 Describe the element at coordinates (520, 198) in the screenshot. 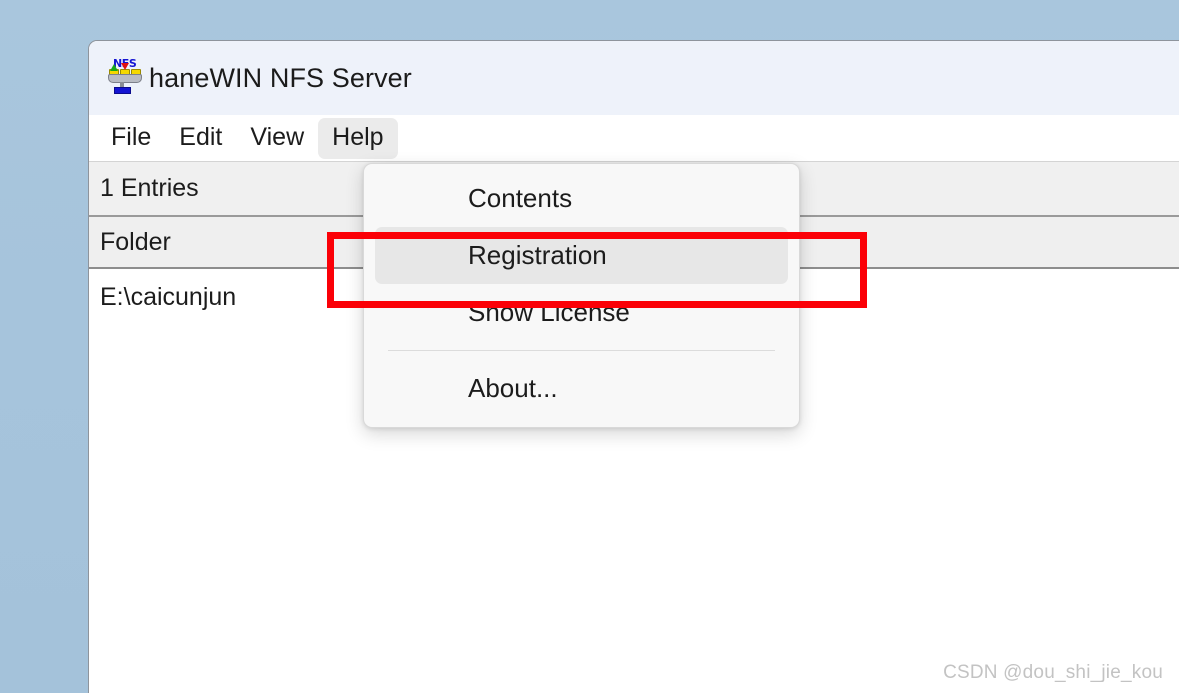

I see `menu-option-label: Contents` at that location.